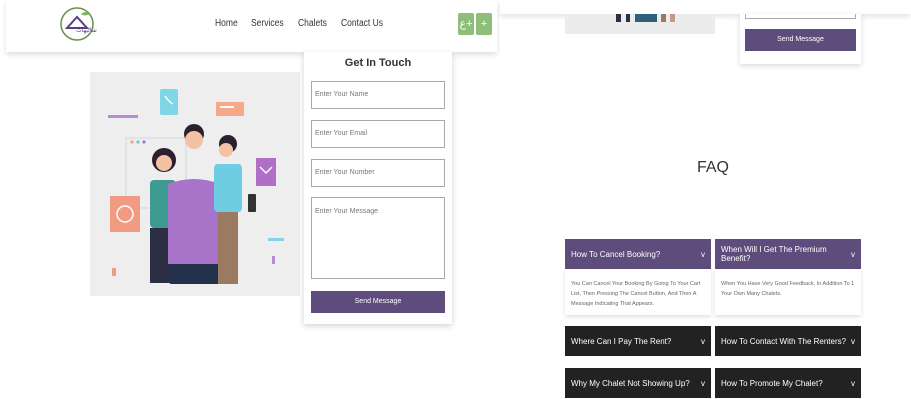 This screenshot has width=911, height=399. Describe the element at coordinates (378, 95) in the screenshot. I see `name-field: Enter Your Name` at that location.